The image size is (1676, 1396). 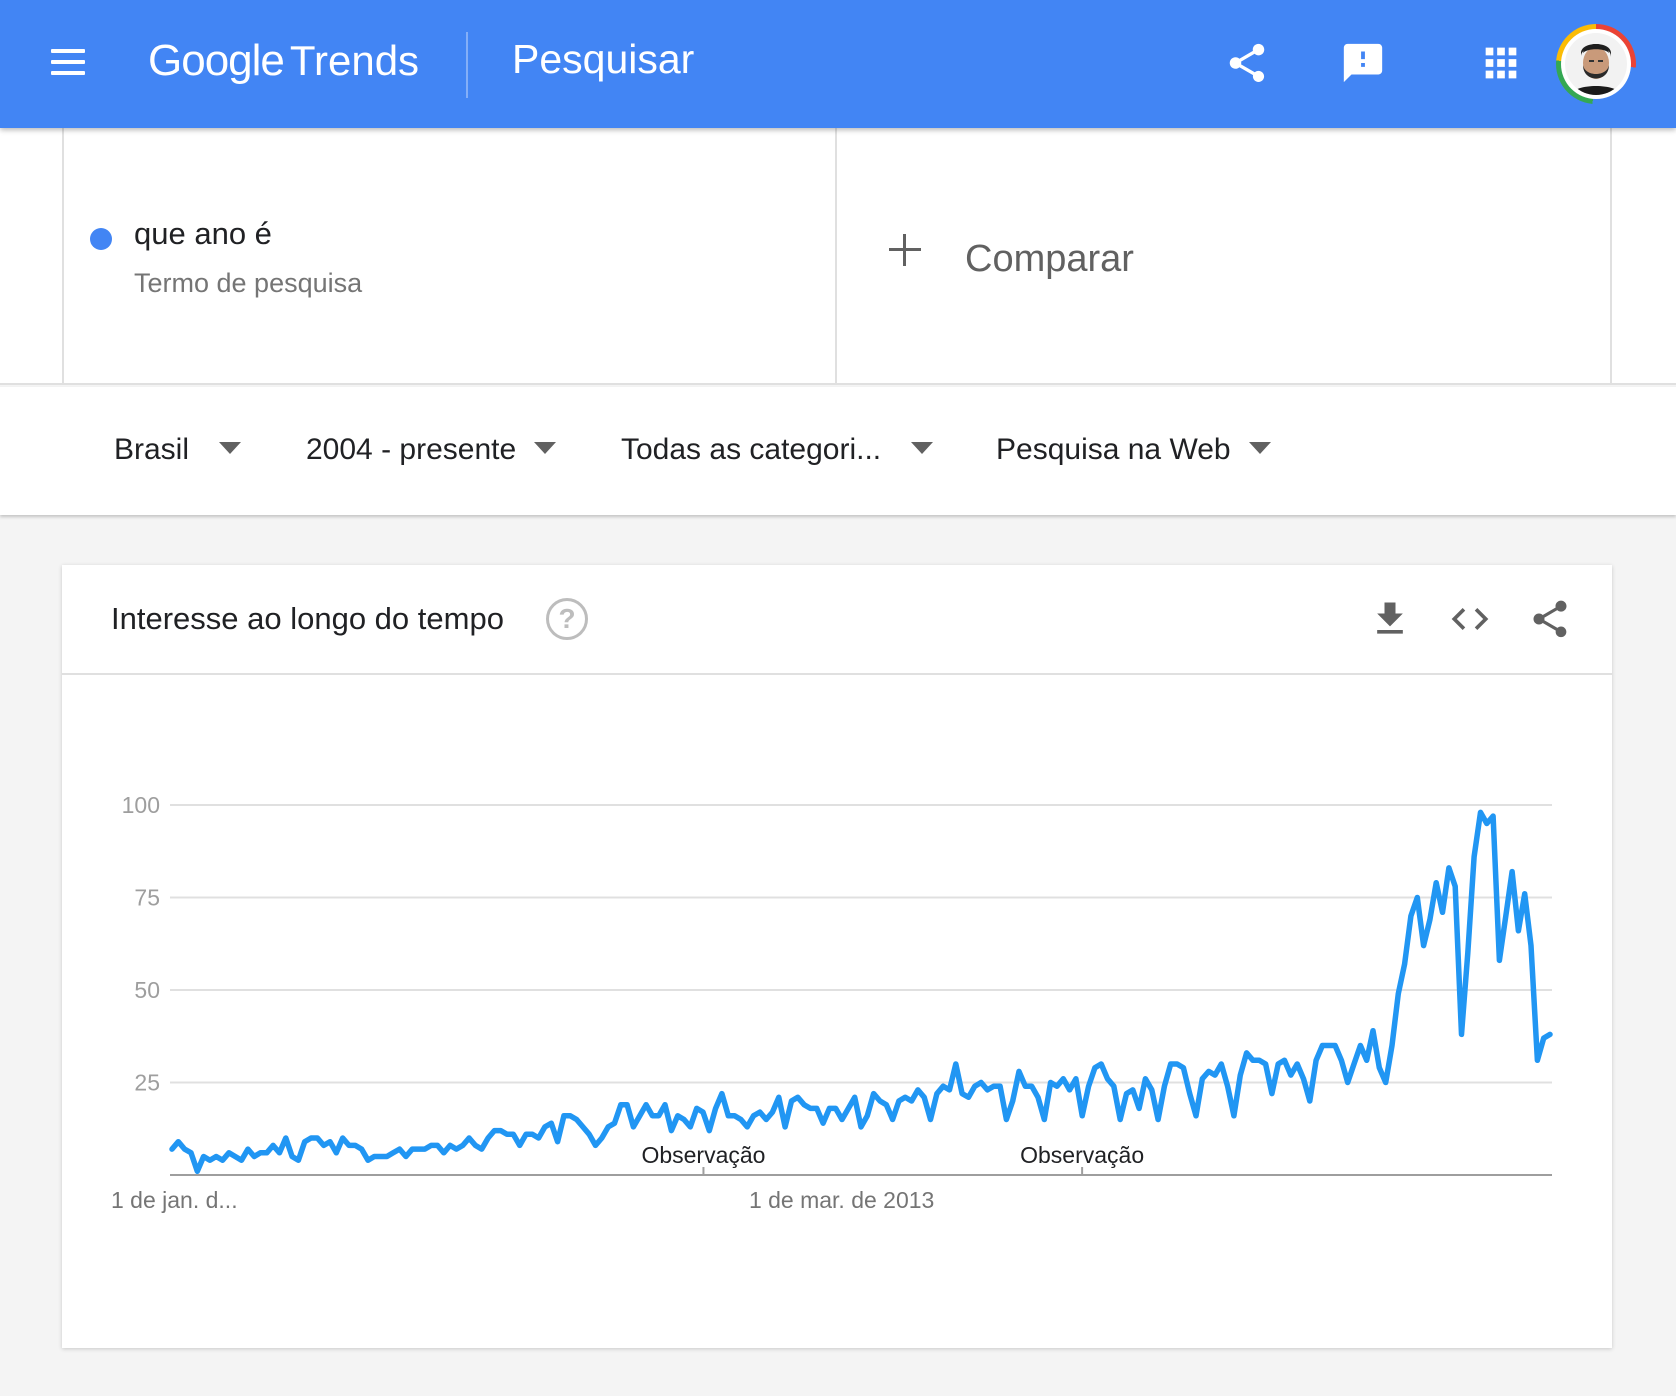 I want to click on region-filter-dropdown: Brasil, so click(x=178, y=453).